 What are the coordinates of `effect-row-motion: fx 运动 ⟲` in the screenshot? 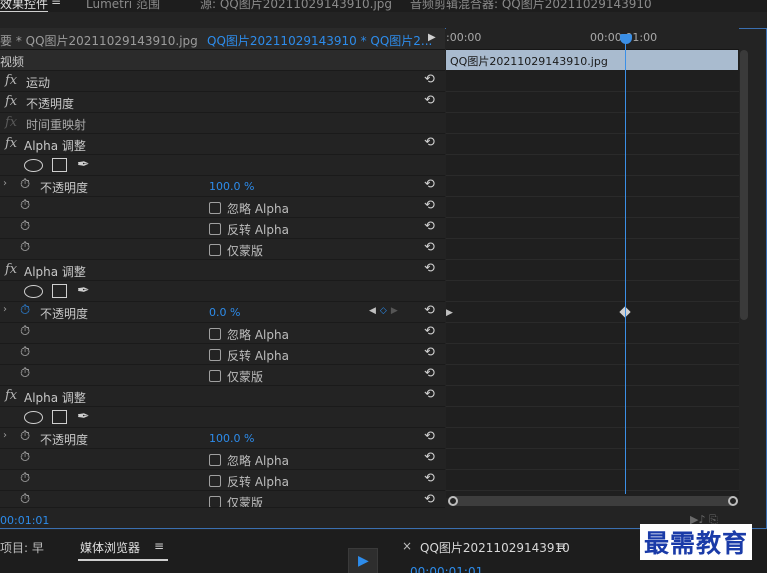 It's located at (222, 81).